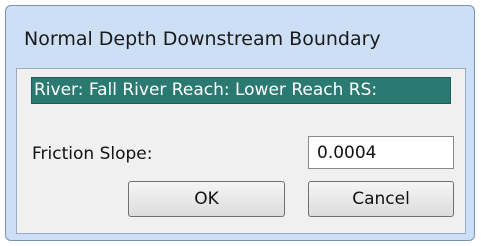 This screenshot has width=481, height=246. What do you see at coordinates (202, 39) in the screenshot?
I see `dialog-title: Normal Depth Downstream Boundary` at bounding box center [202, 39].